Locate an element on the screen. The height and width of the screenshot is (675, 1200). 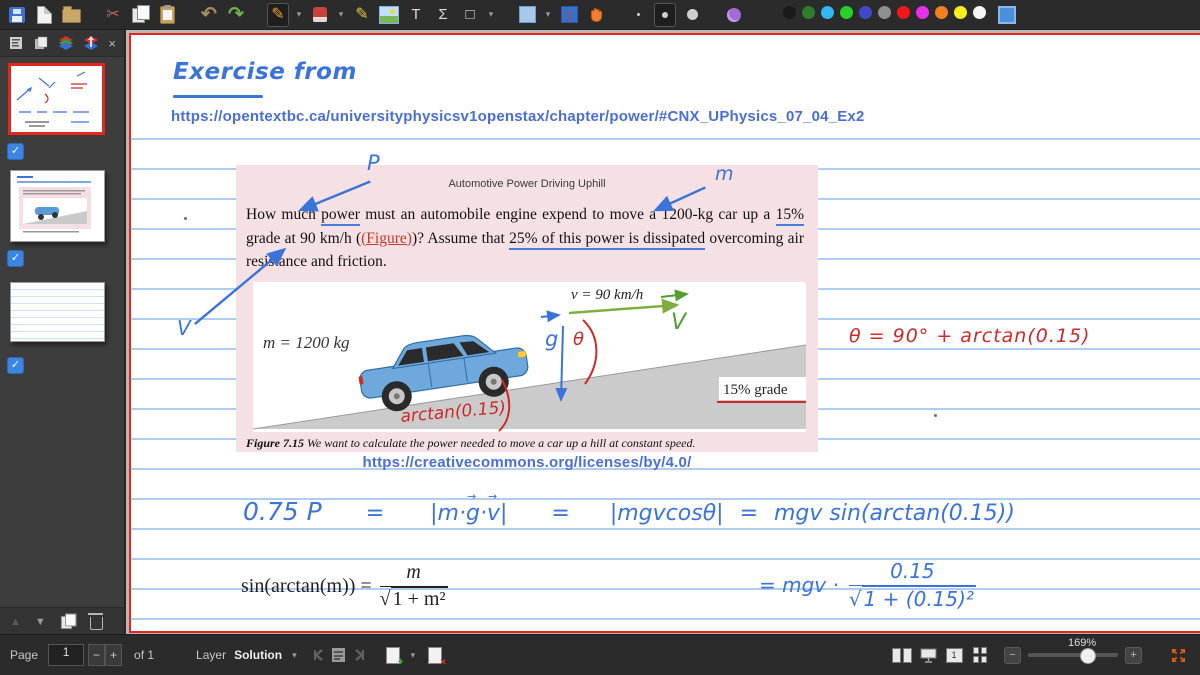
pen-icon: ✎ is located at coordinates (278, 14).